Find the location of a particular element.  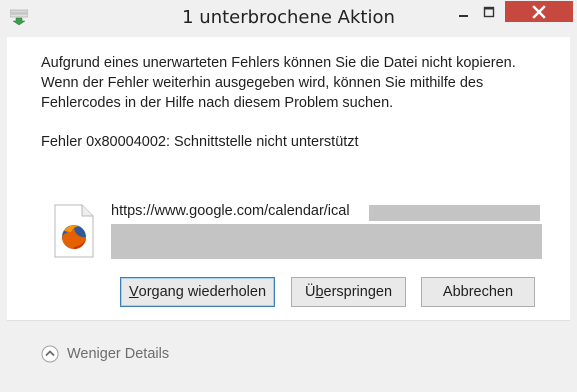

minimize-icon is located at coordinates (463, 16).